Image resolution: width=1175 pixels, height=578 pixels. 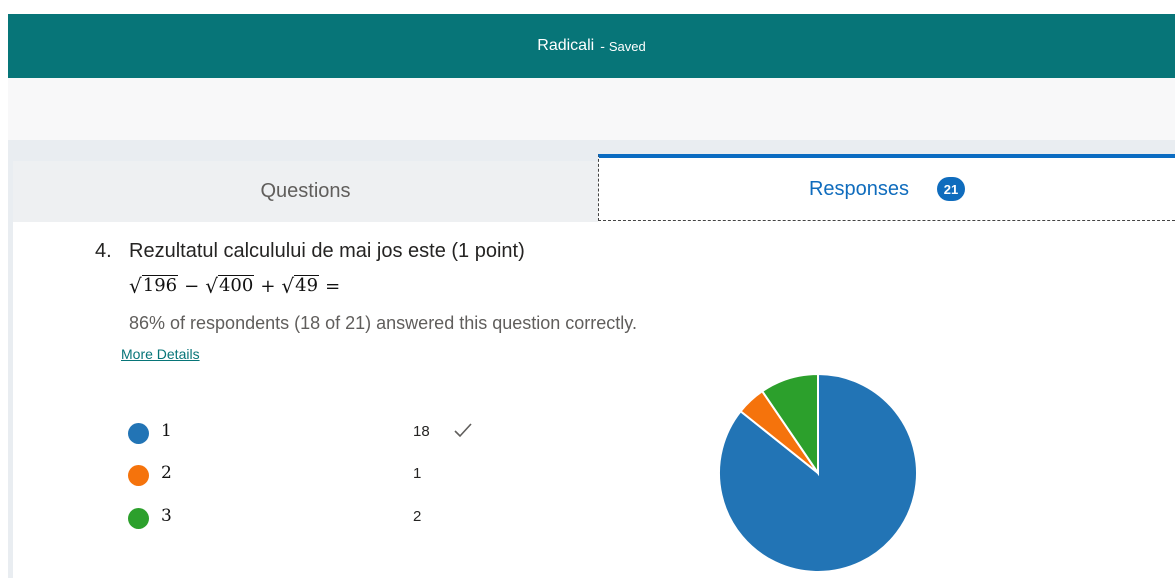 I want to click on responses-pie-chart, so click(x=818, y=473).